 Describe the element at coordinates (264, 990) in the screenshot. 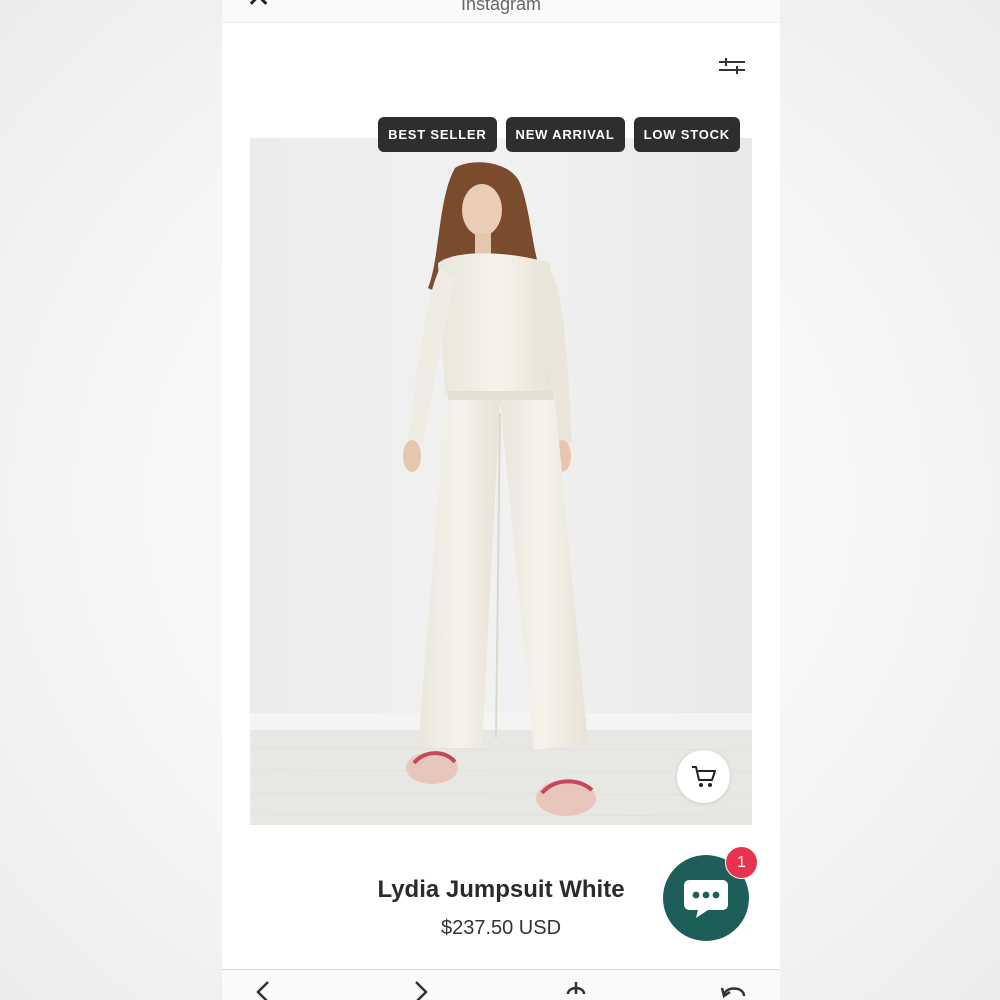

I see `chevron-left-icon` at that location.